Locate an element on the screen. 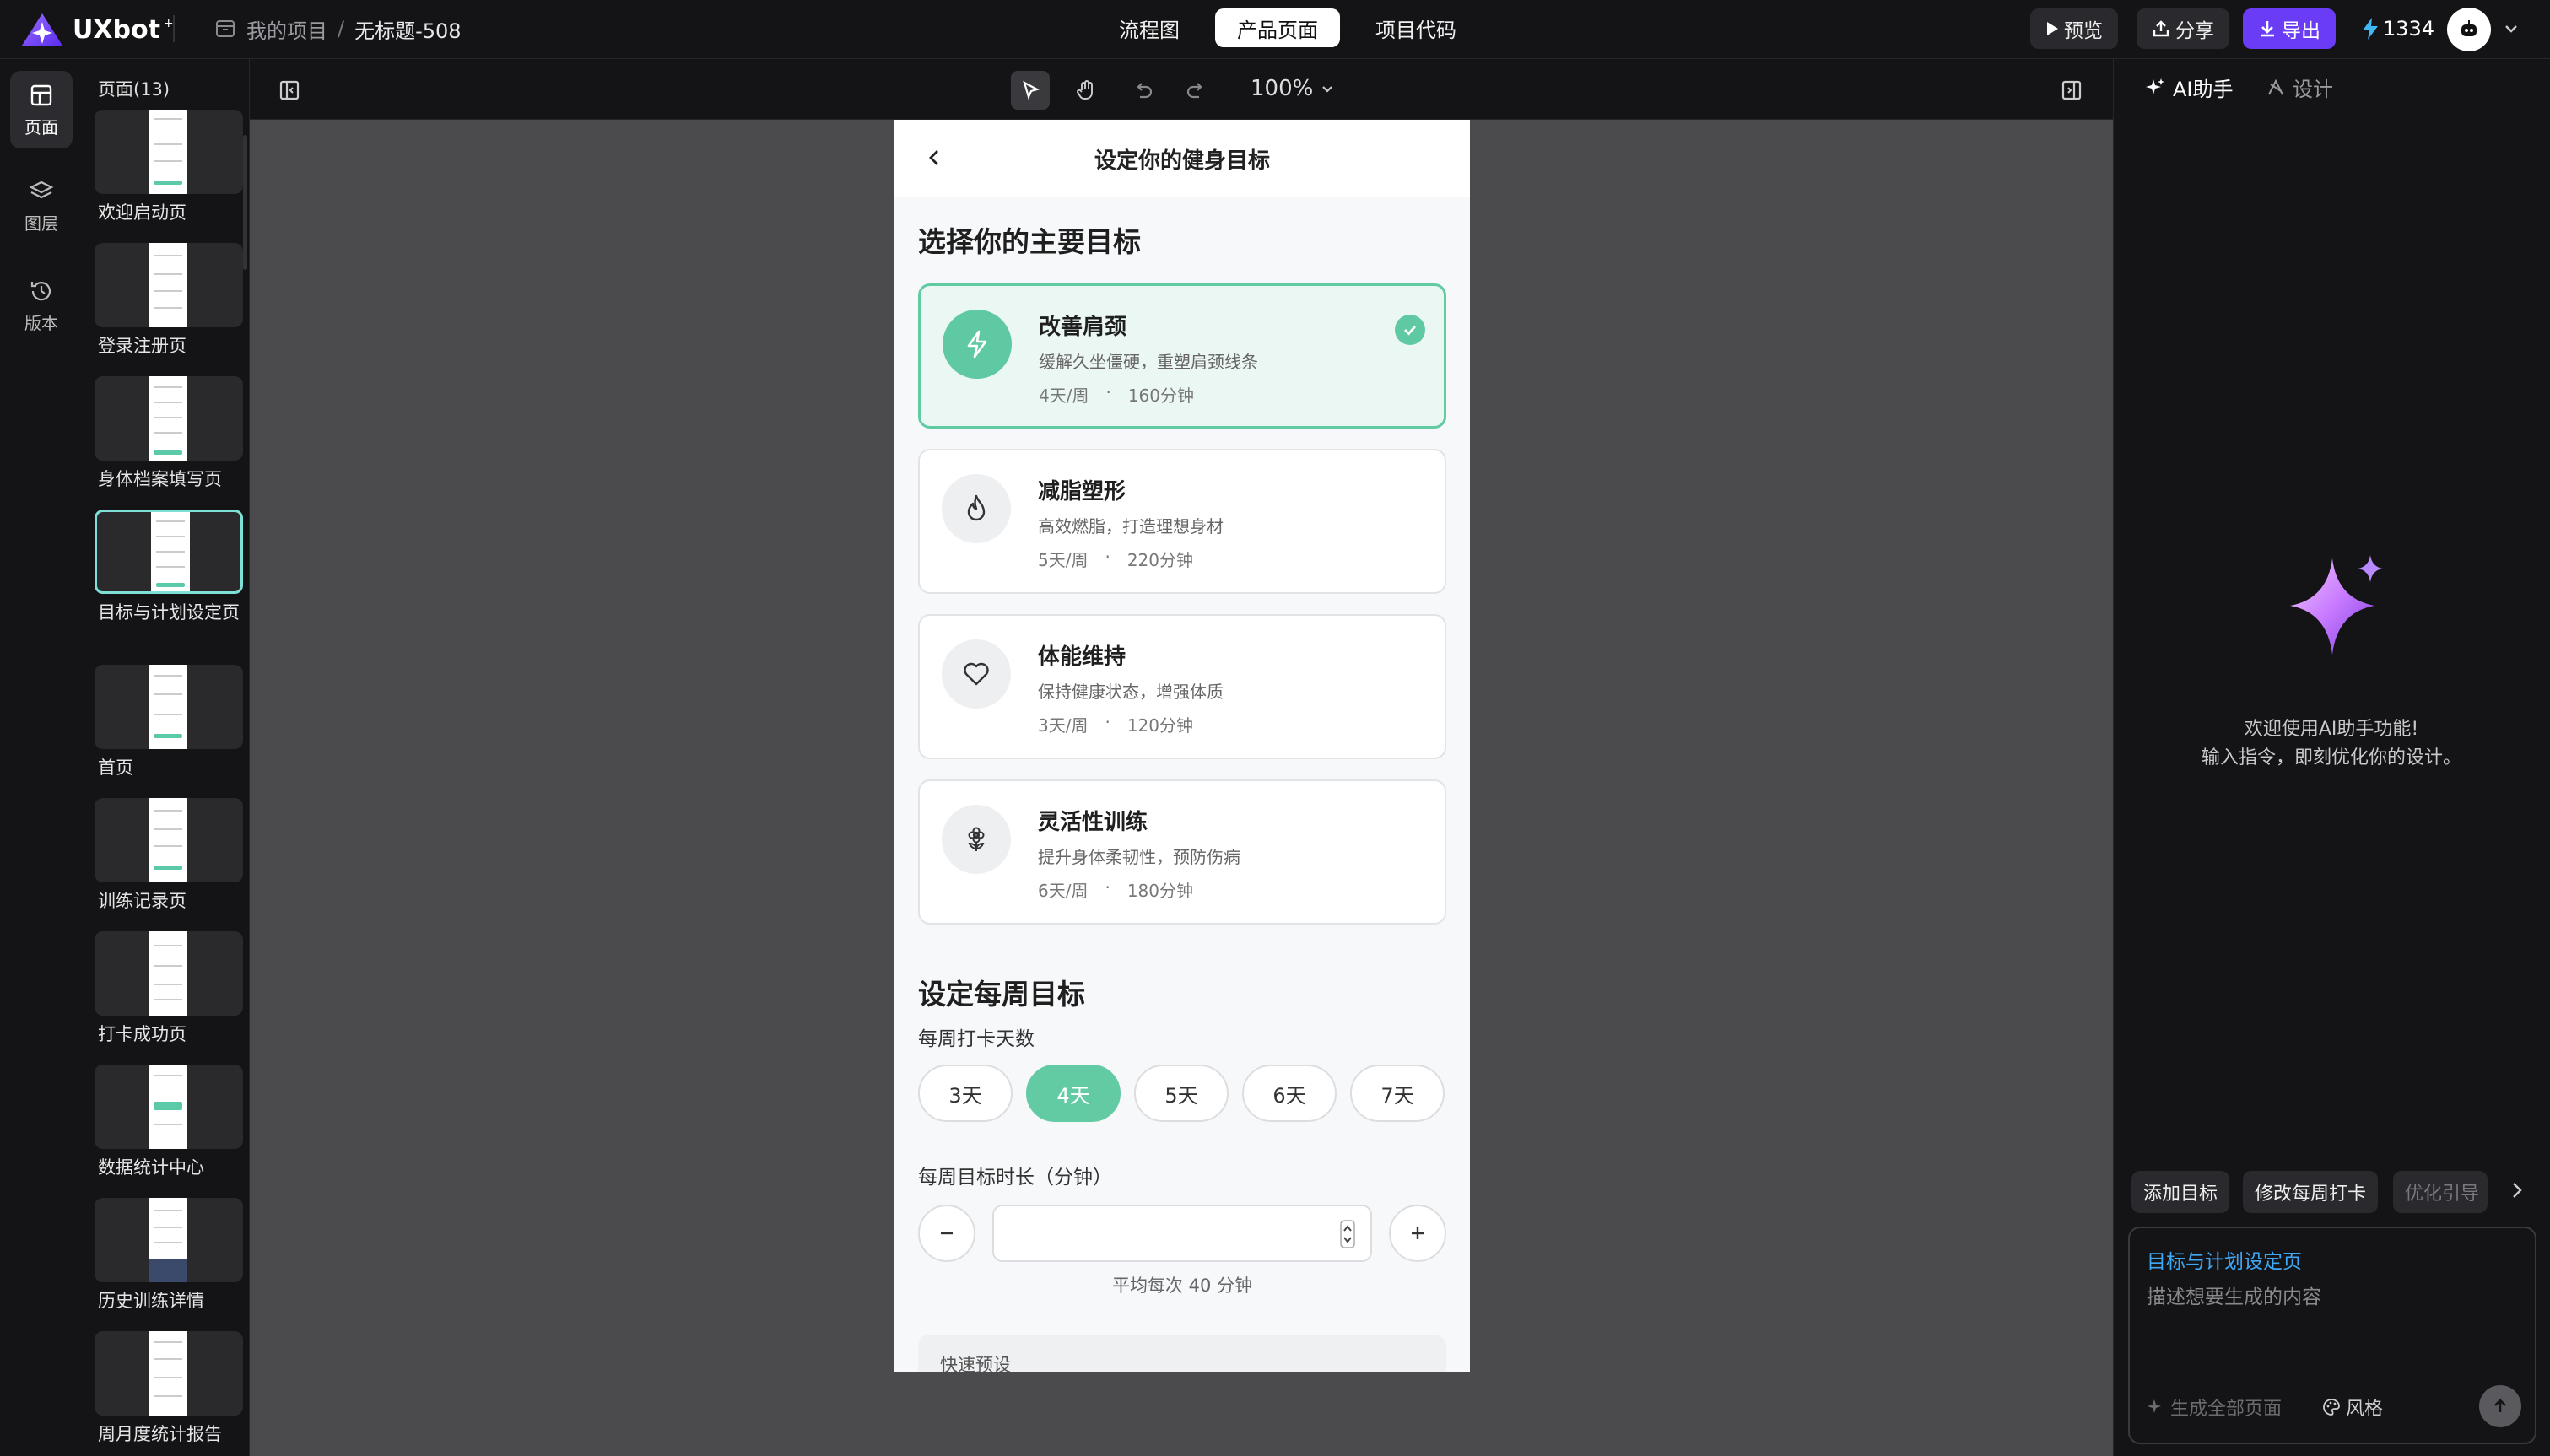  credits-value: 1334 is located at coordinates (2409, 29).